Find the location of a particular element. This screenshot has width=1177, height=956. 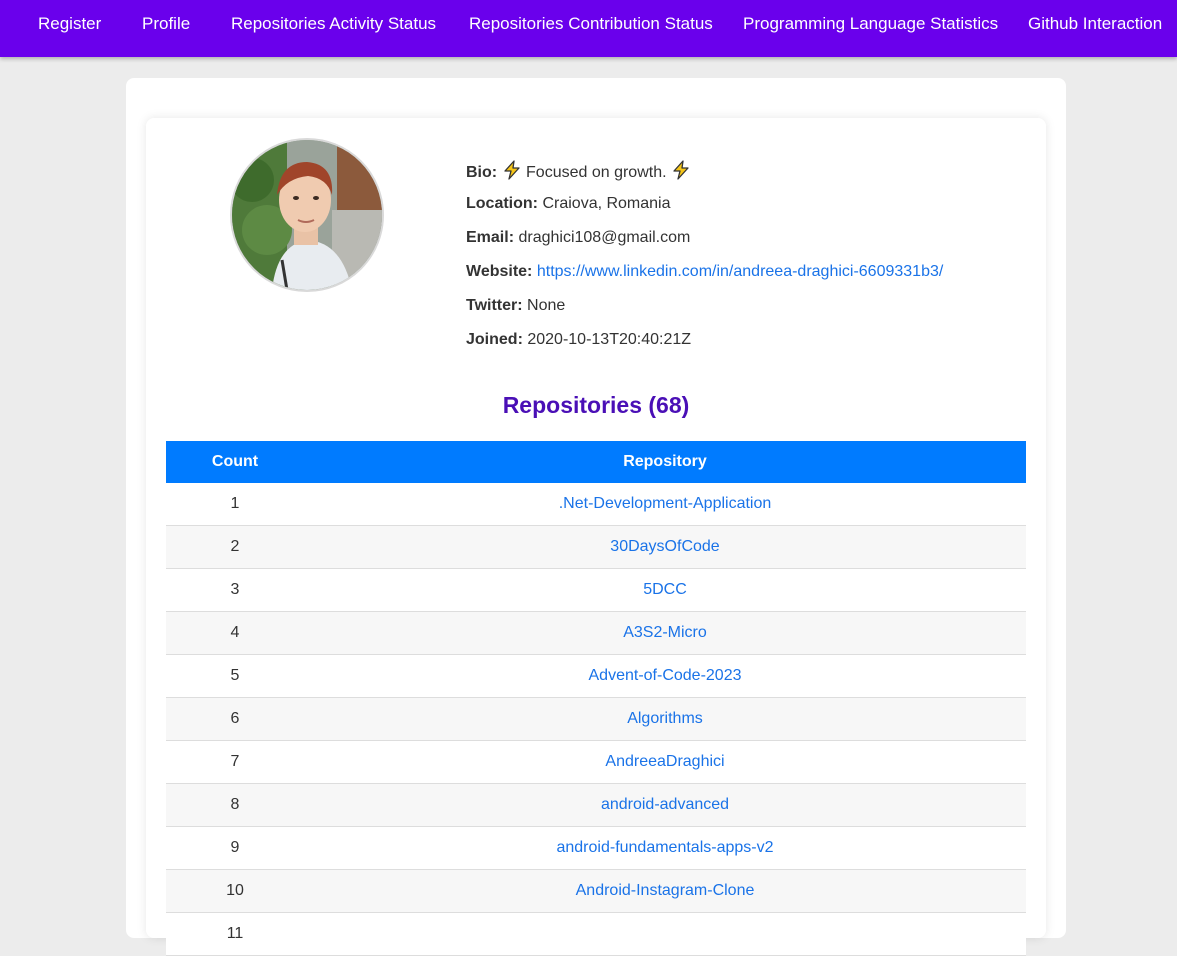

table-row: 4 A3S2-Micro is located at coordinates (596, 633).